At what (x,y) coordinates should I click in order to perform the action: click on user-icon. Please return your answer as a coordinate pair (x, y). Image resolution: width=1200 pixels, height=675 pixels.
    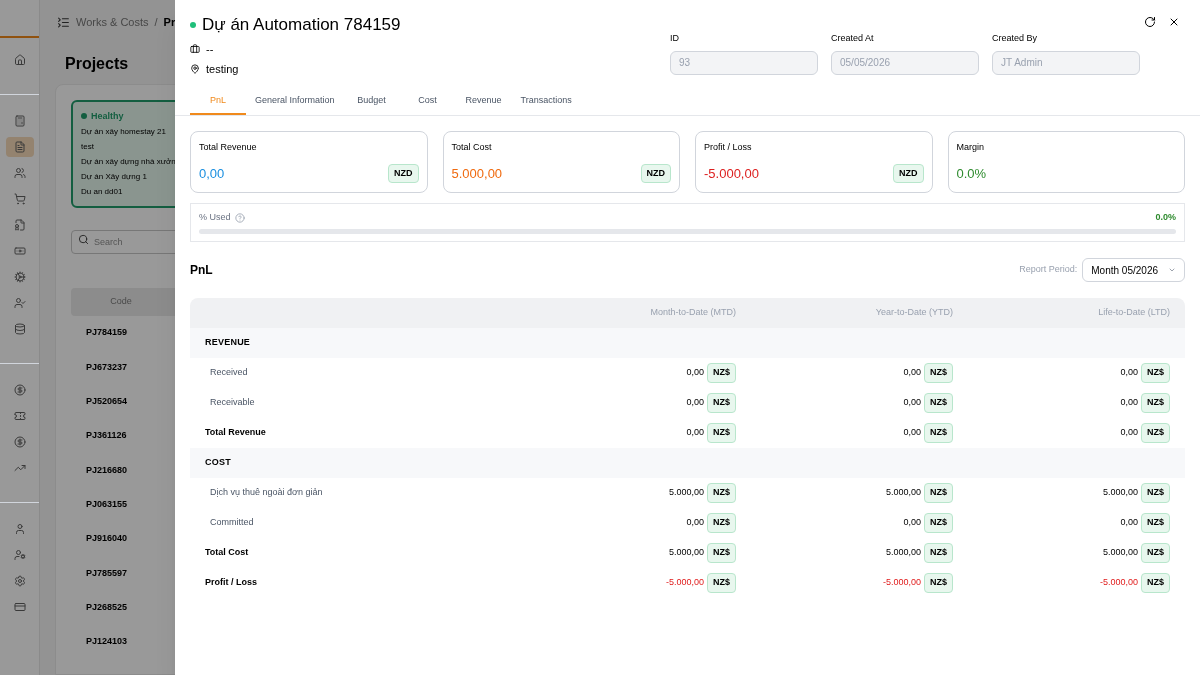
    Looking at the image, I should click on (19, 529).